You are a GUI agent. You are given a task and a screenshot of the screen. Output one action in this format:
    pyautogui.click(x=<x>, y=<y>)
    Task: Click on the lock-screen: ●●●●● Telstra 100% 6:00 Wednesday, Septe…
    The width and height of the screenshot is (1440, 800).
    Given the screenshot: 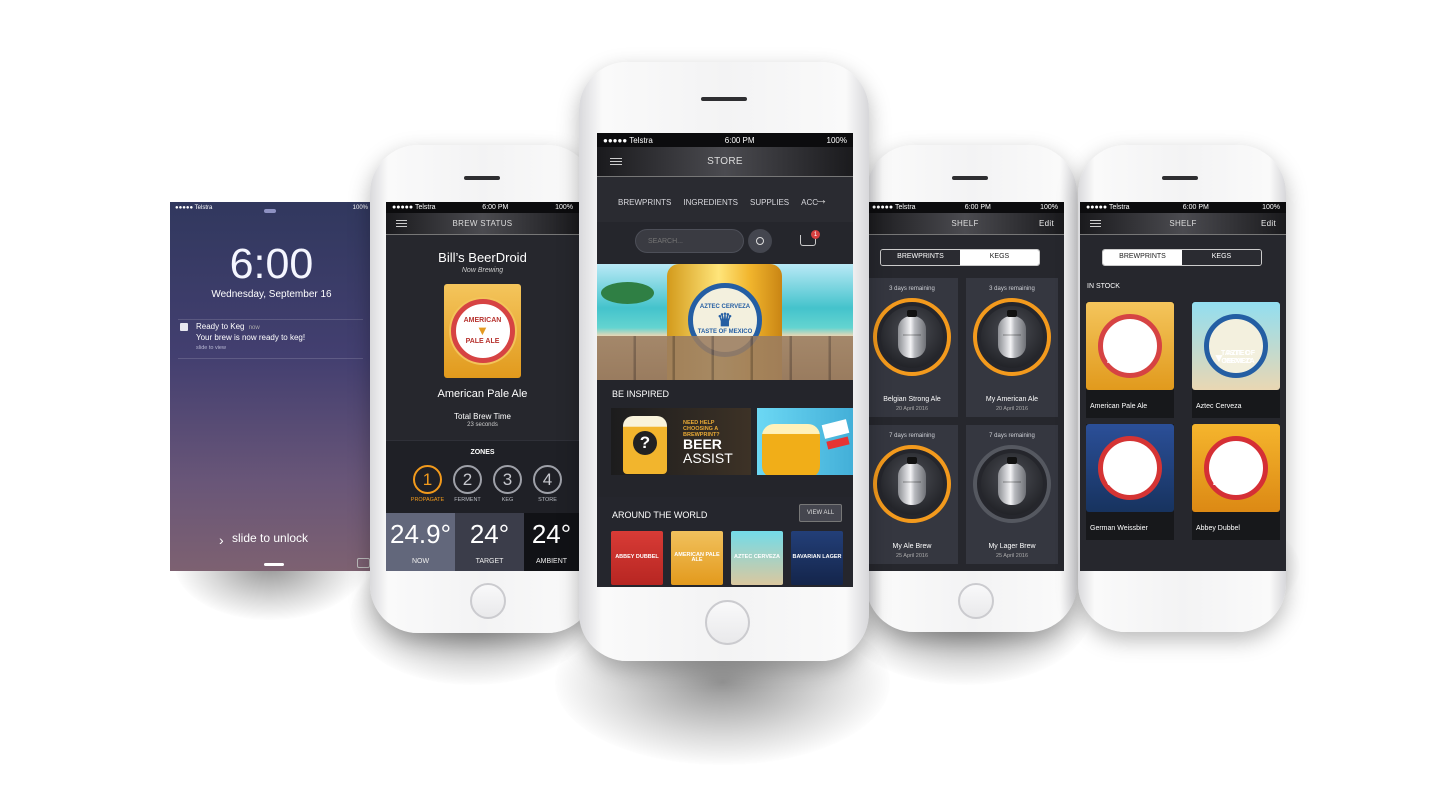 What is the action you would take?
    pyautogui.click(x=271, y=386)
    